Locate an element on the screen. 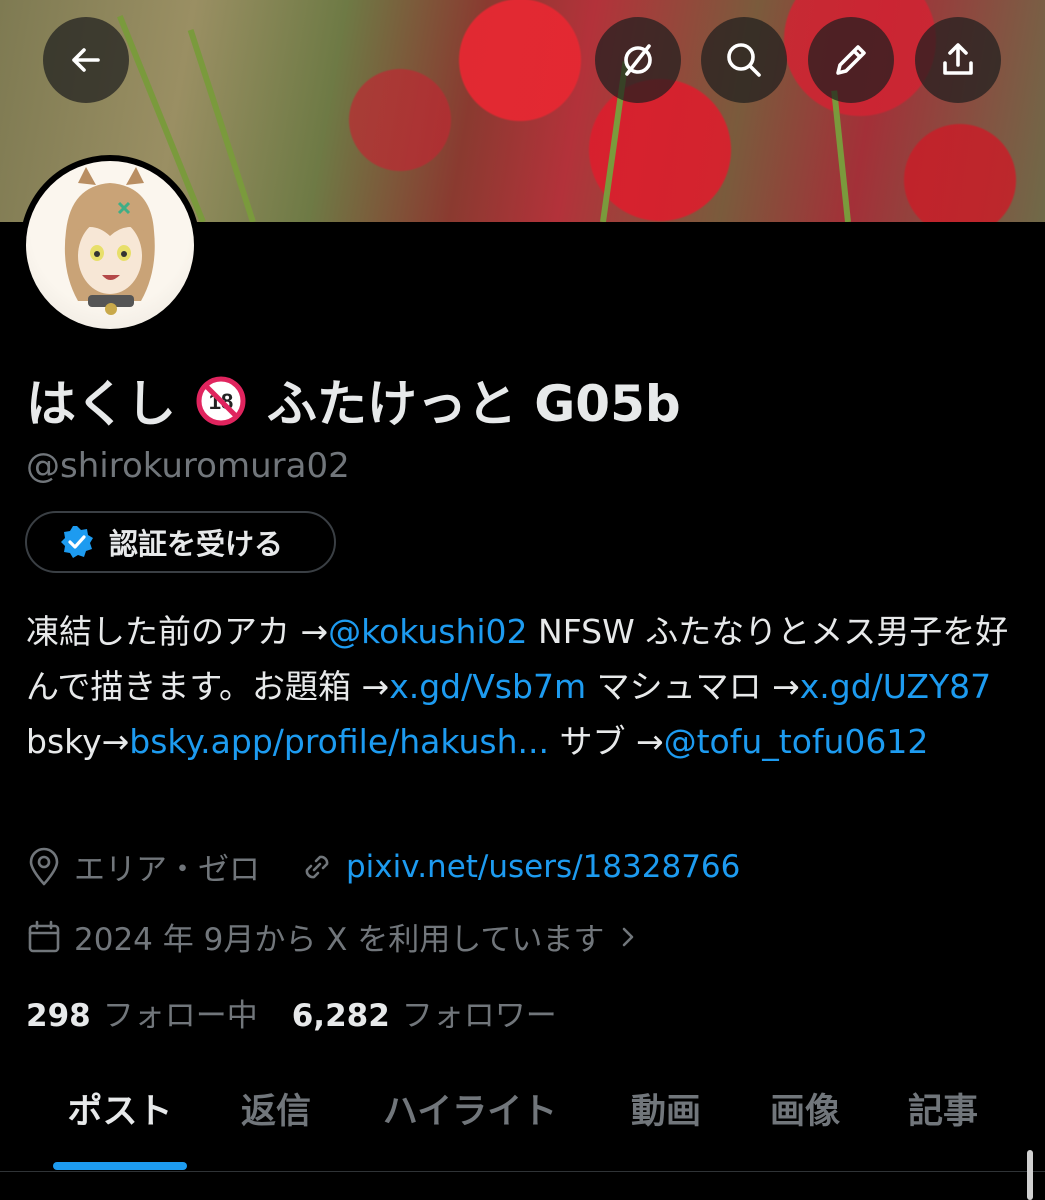 Image resolution: width=1045 pixels, height=1200 pixels. bio-url-link: x.gd/UZY87 is located at coordinates (895, 686).